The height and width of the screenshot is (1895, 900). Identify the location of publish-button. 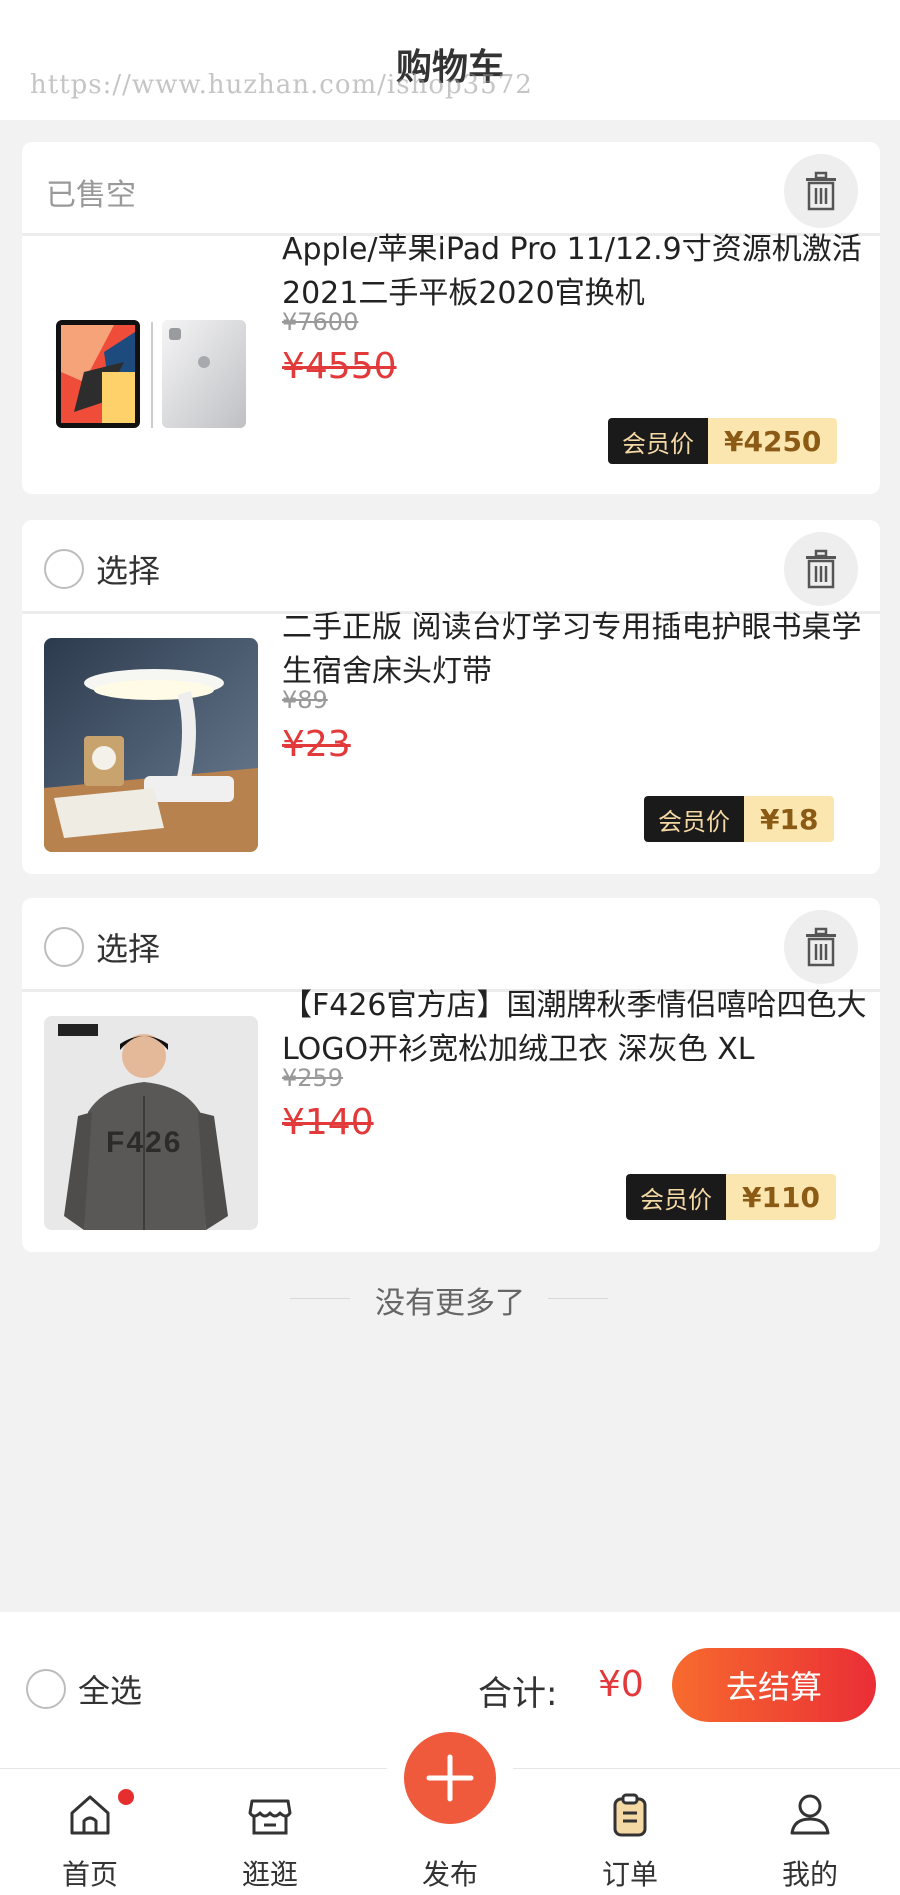
(450, 1778).